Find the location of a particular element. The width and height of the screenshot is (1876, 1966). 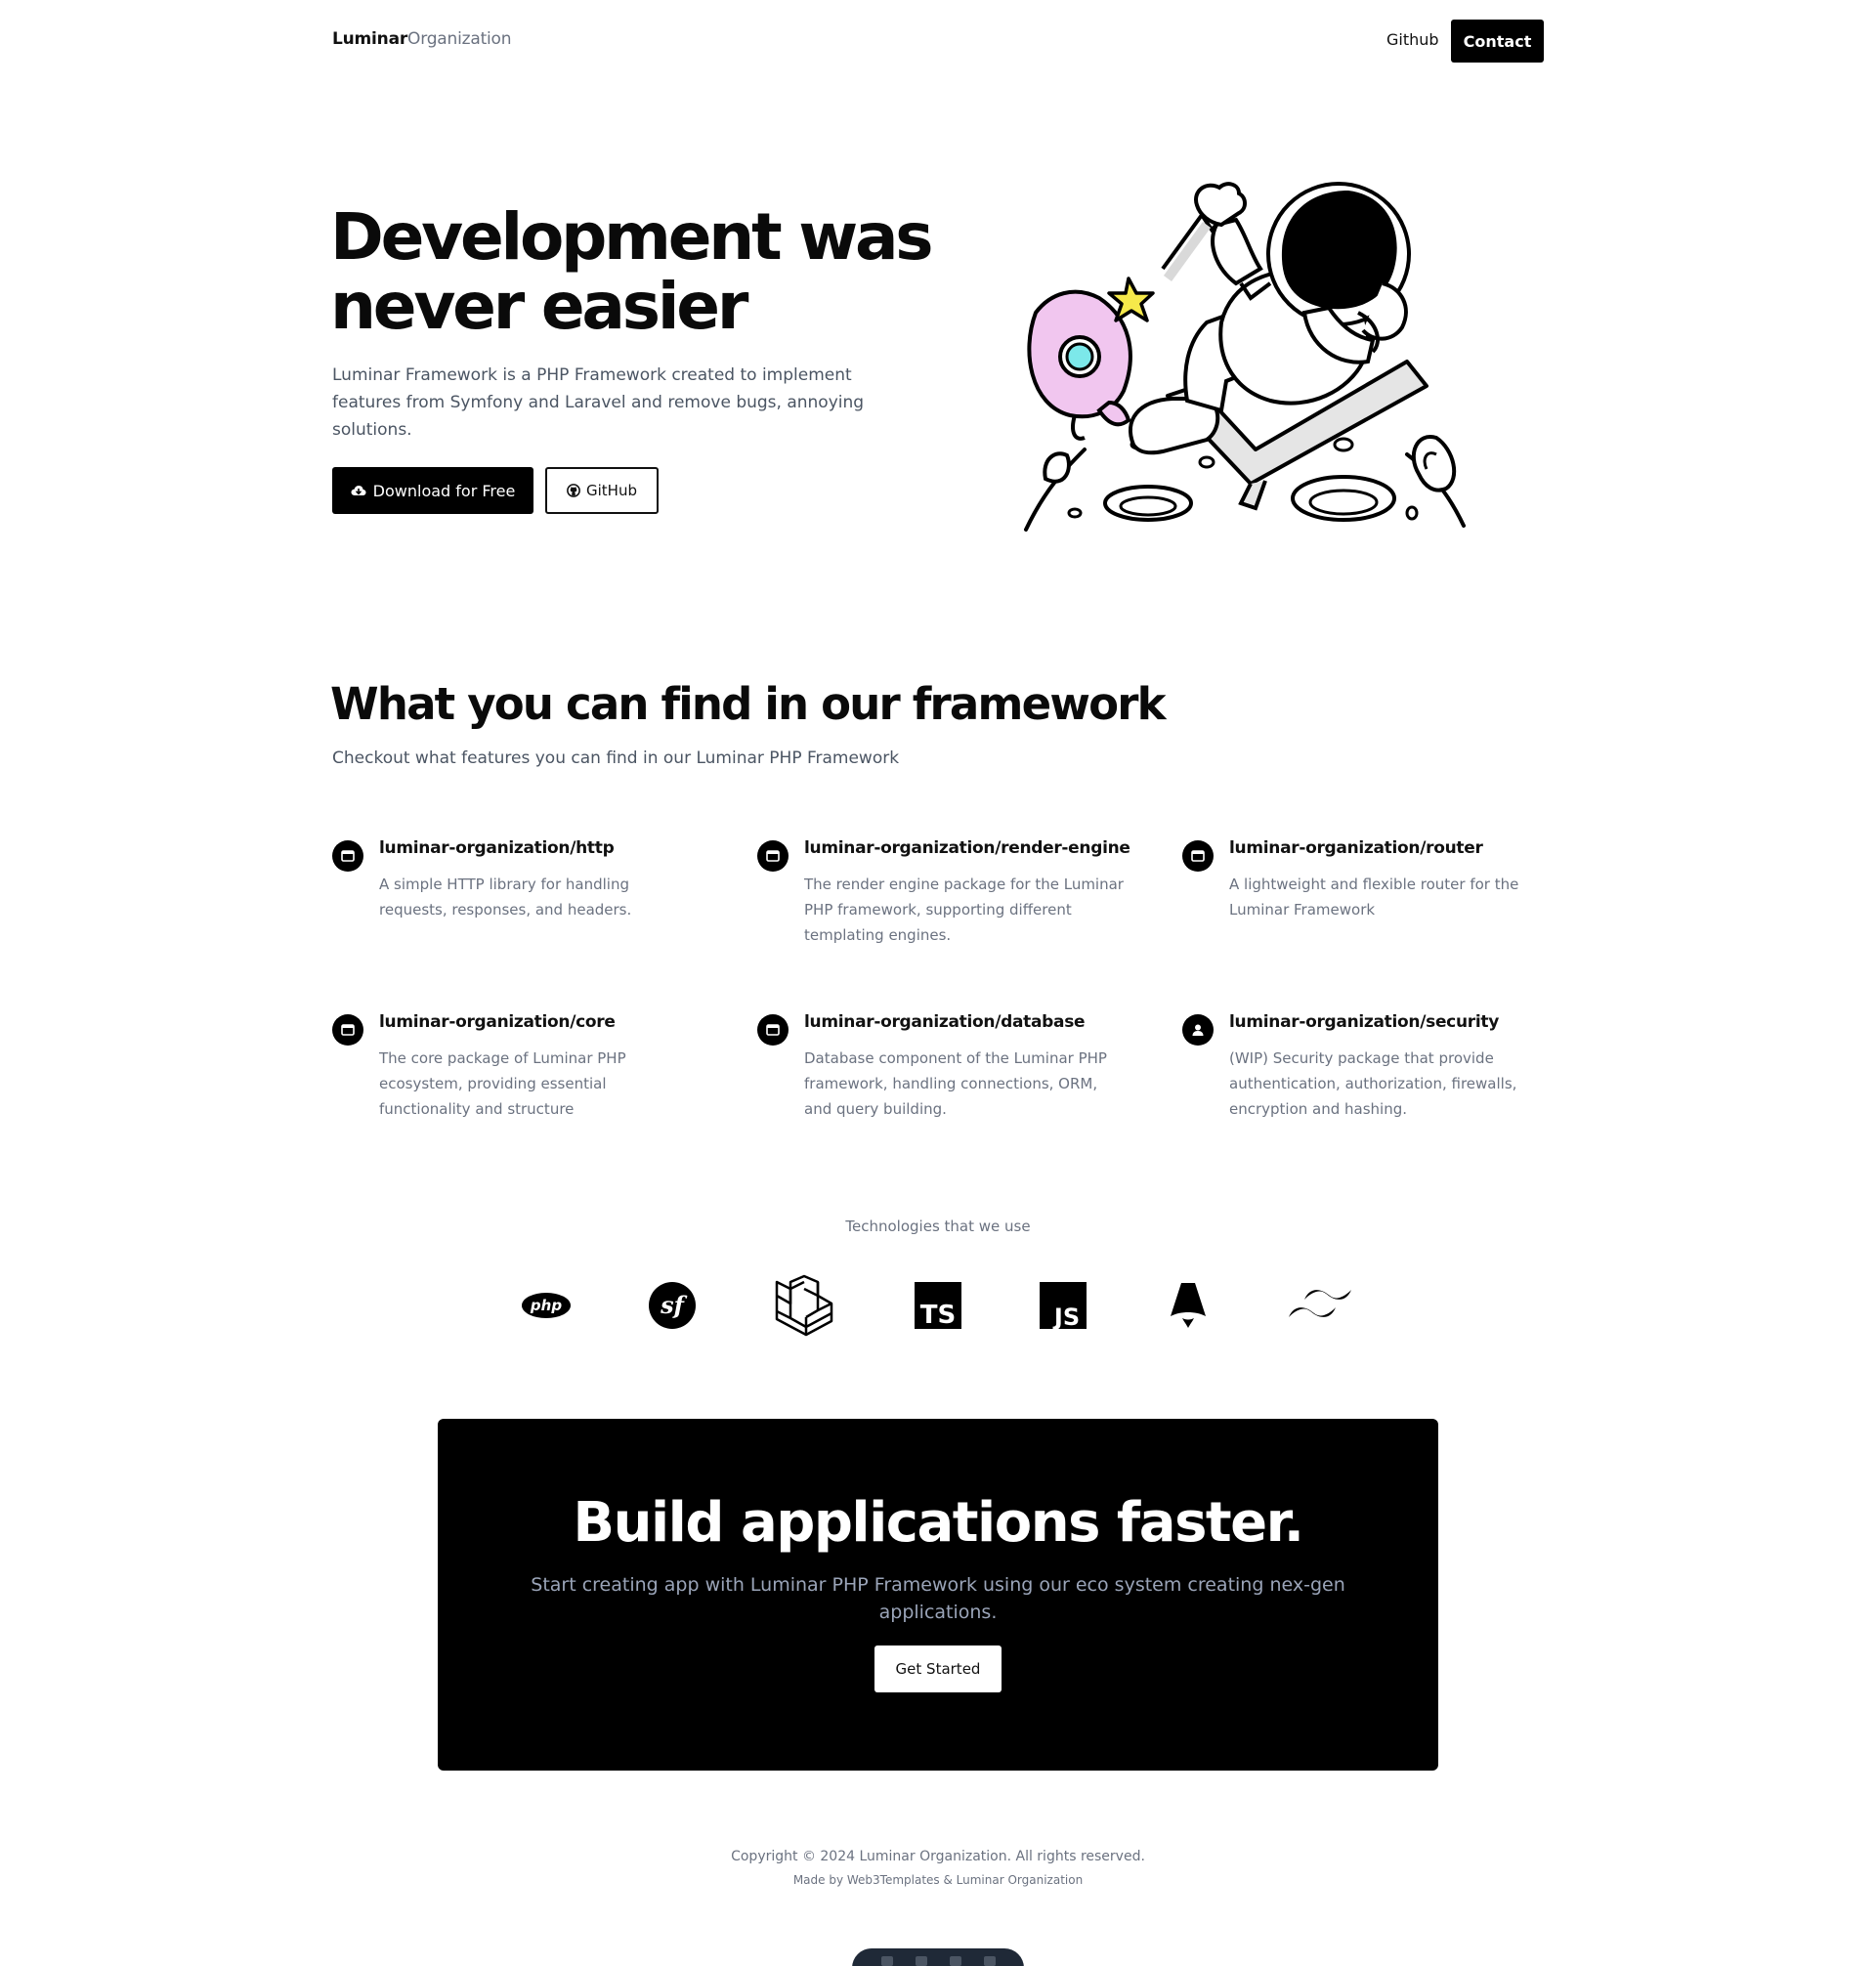

site-header: LuminarOrganization Github Contact is located at coordinates (938, 41).